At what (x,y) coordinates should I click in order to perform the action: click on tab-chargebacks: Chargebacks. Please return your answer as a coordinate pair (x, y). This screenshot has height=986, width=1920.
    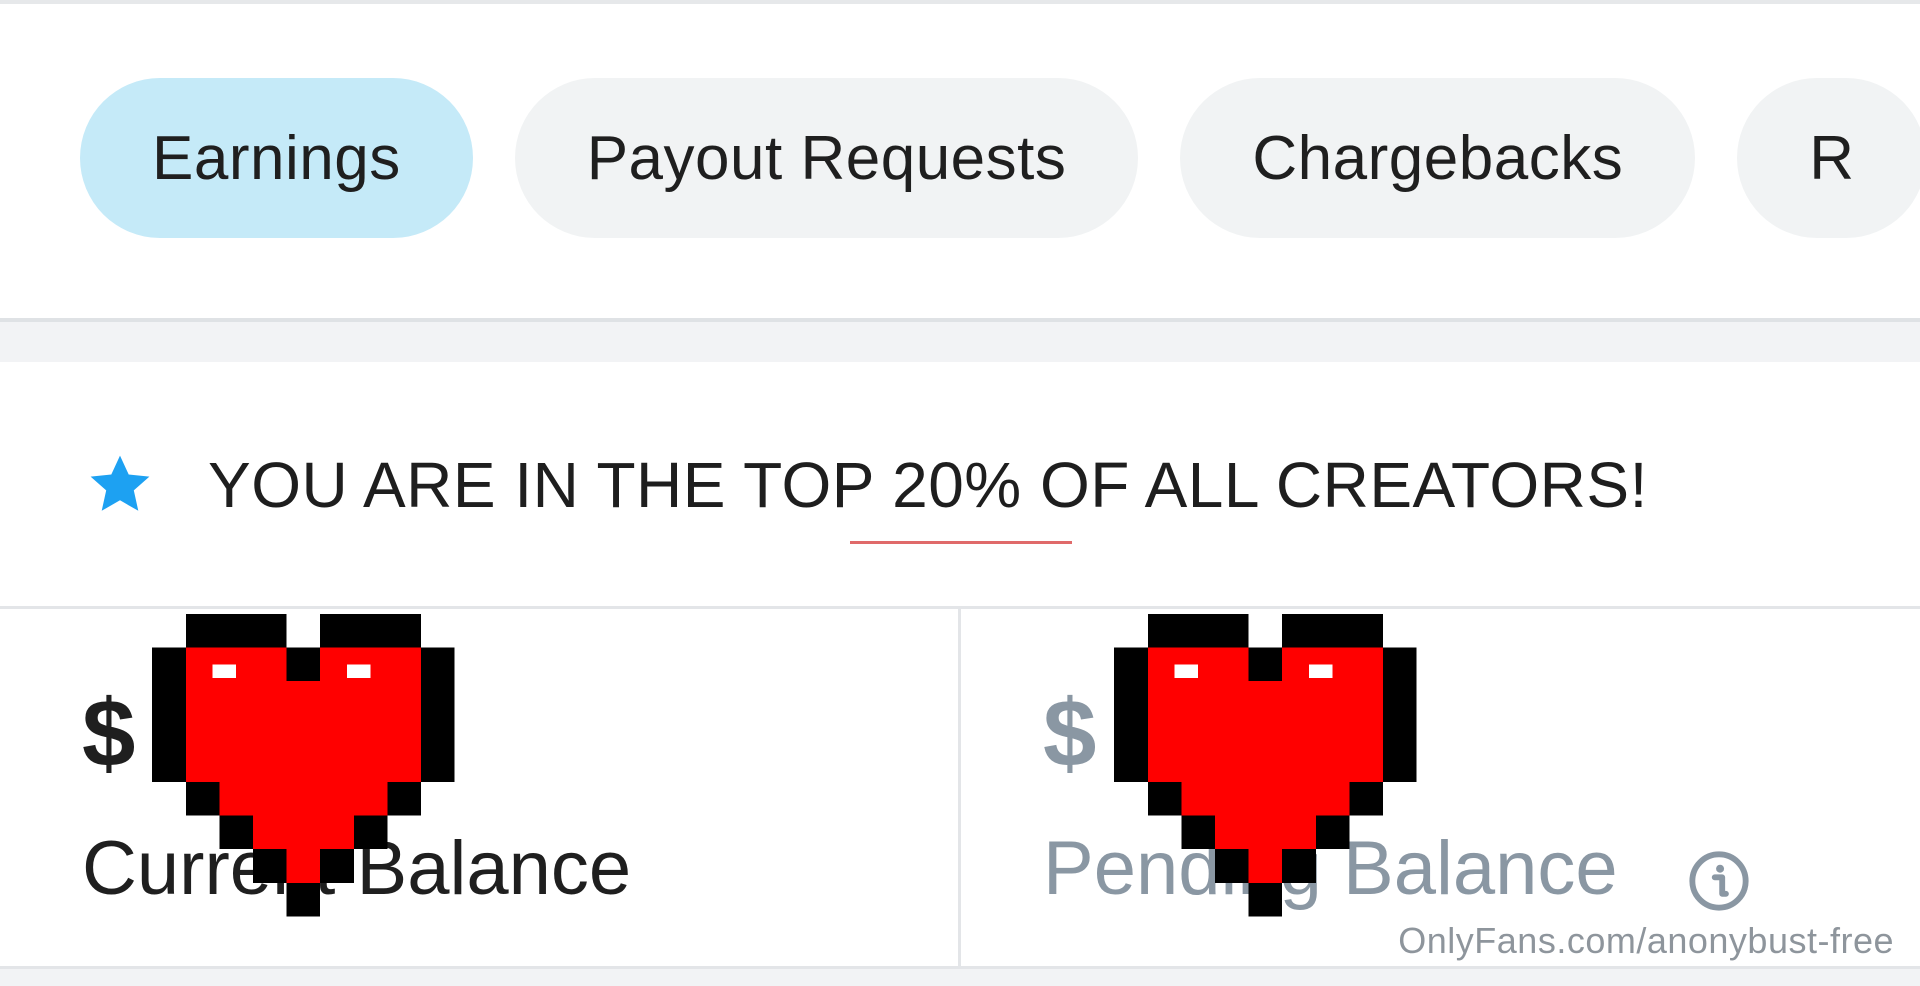
    Looking at the image, I should click on (1438, 158).